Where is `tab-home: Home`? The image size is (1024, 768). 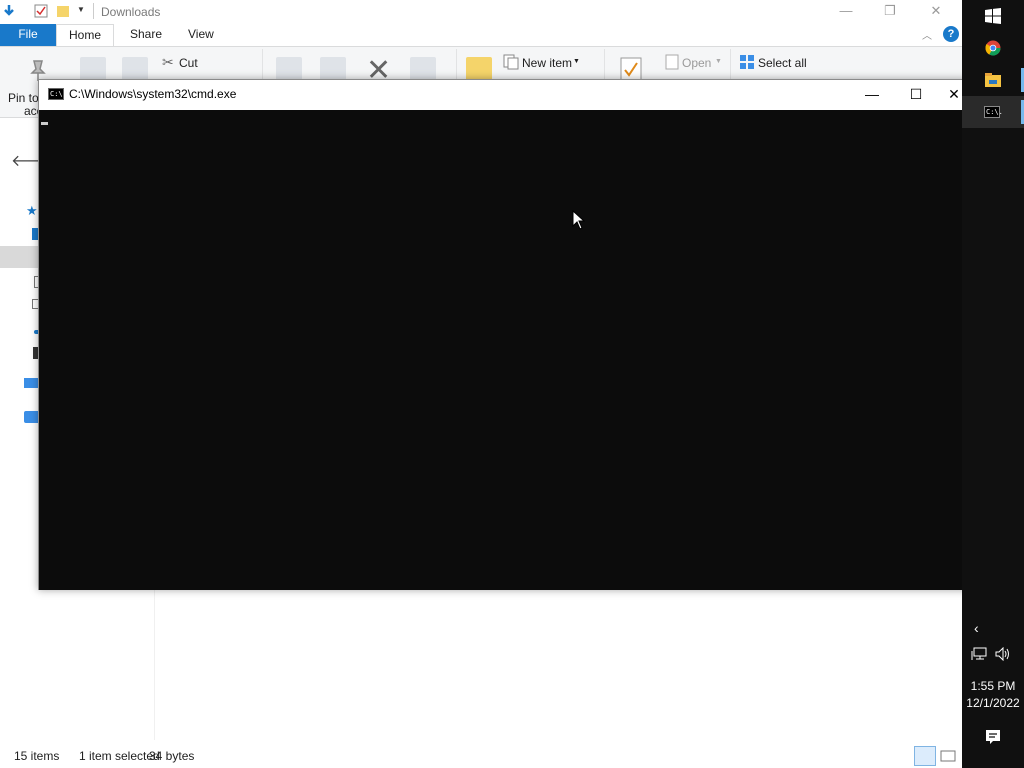 tab-home: Home is located at coordinates (85, 35).